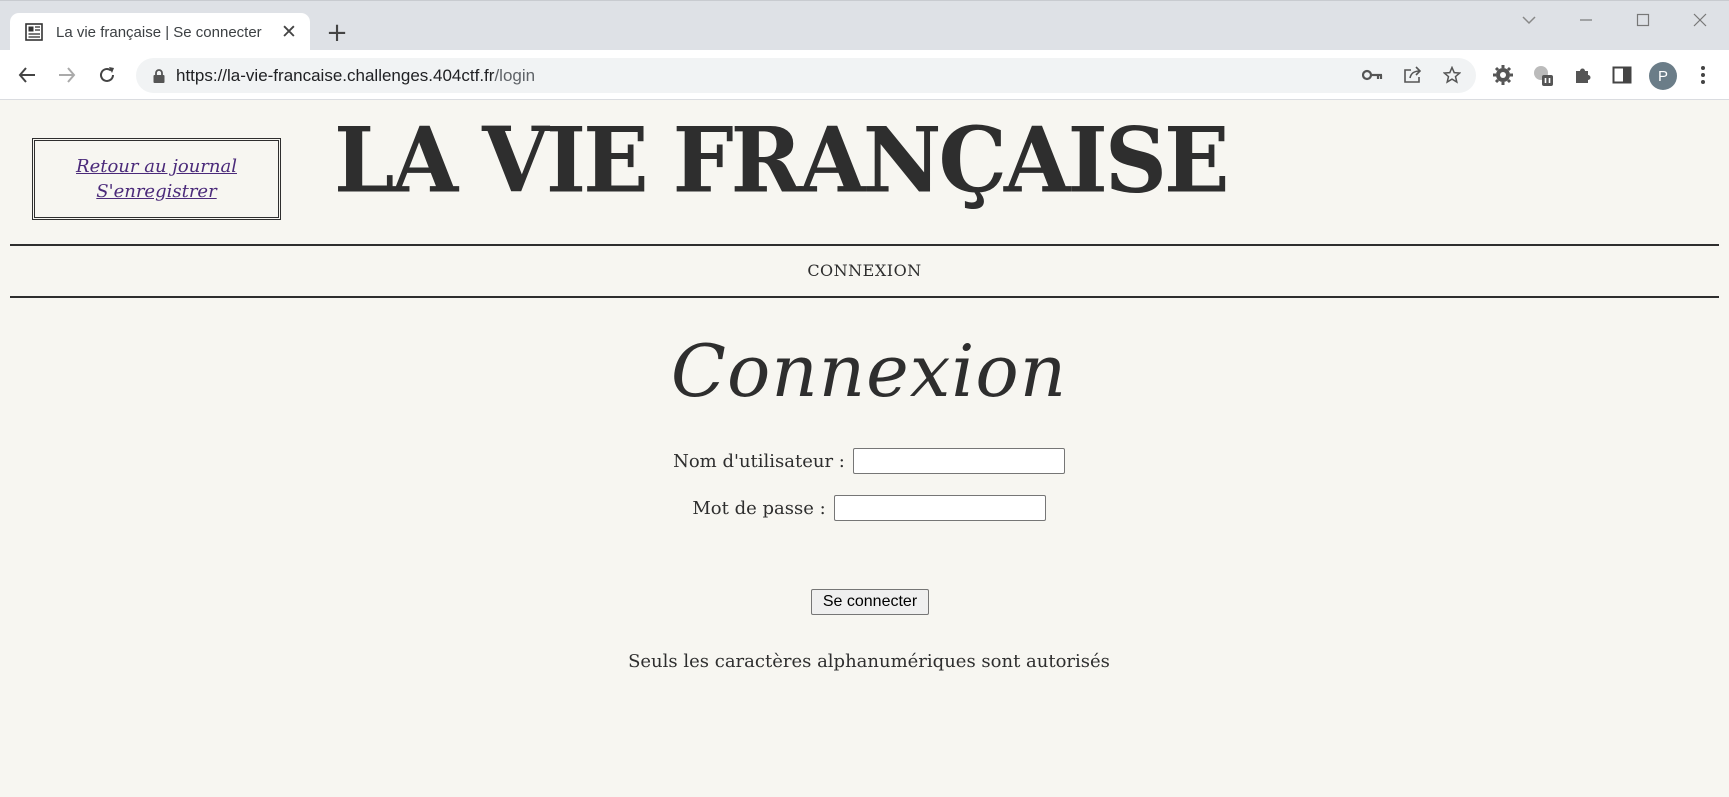  What do you see at coordinates (1543, 75) in the screenshot?
I see `paused-extension-icon` at bounding box center [1543, 75].